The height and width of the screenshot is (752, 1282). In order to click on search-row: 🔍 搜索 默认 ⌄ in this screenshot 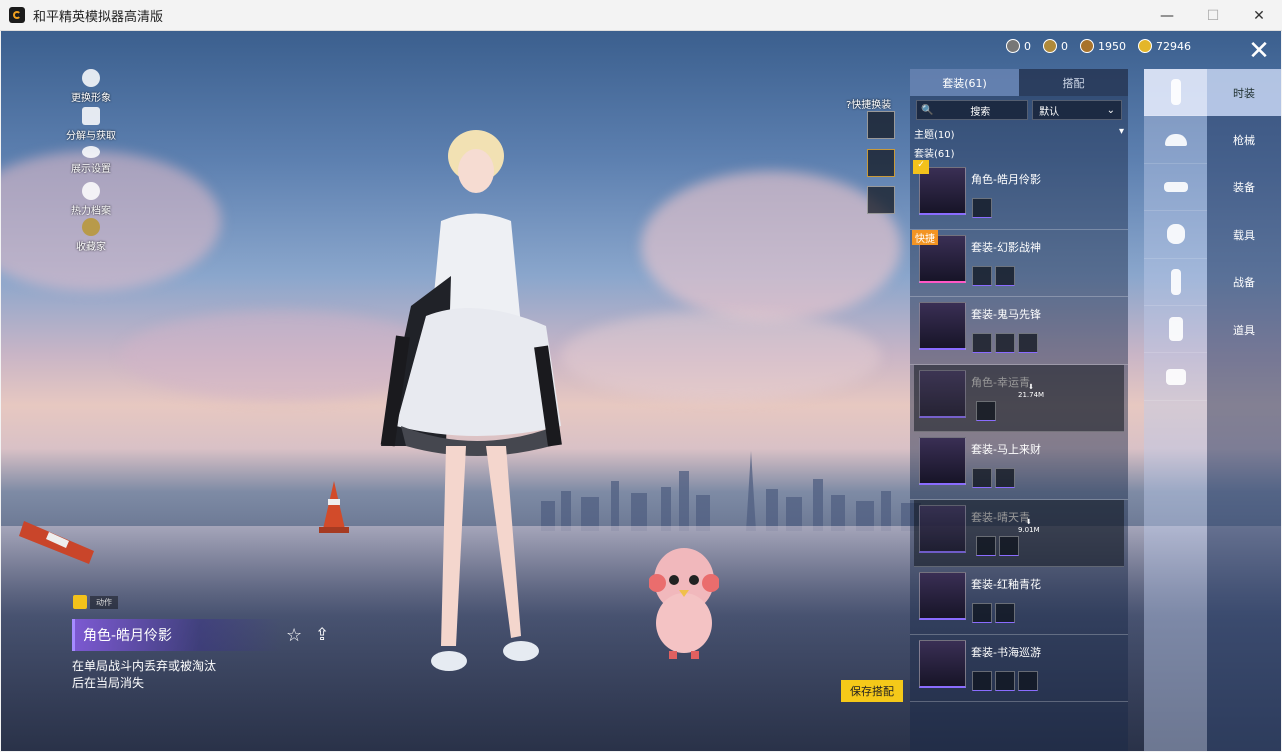, I will do `click(1019, 110)`.